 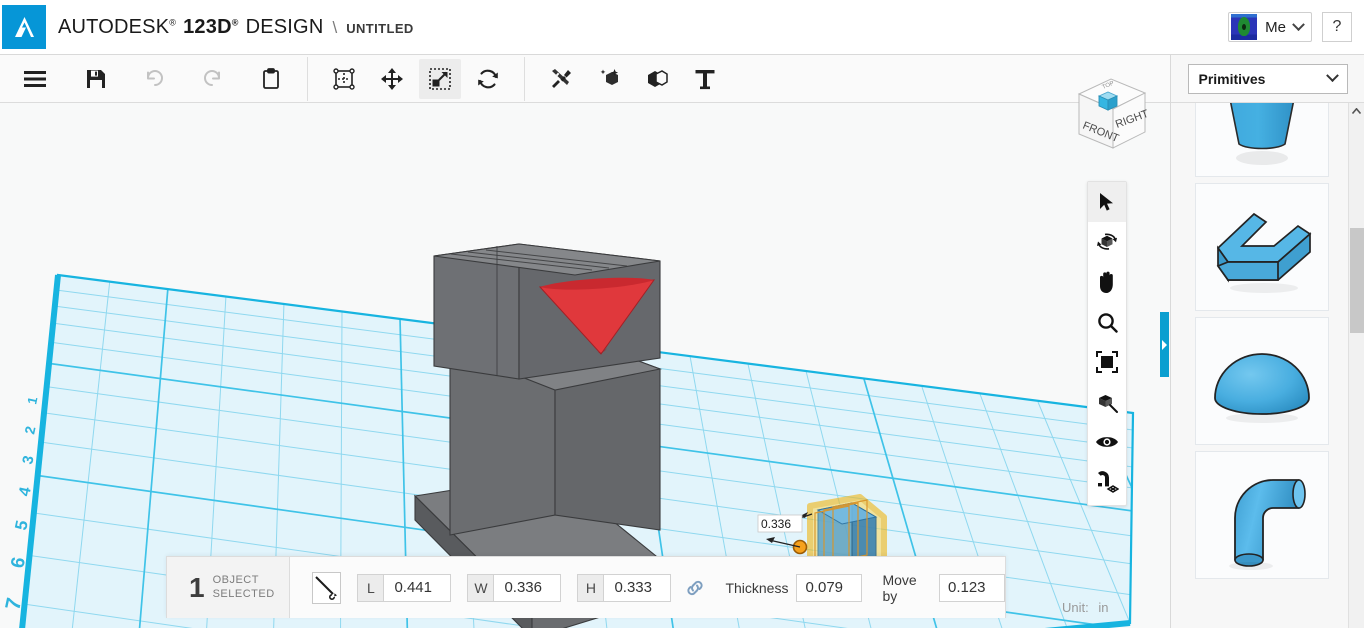 I want to click on scrollbar-up-button, so click(x=1356, y=111).